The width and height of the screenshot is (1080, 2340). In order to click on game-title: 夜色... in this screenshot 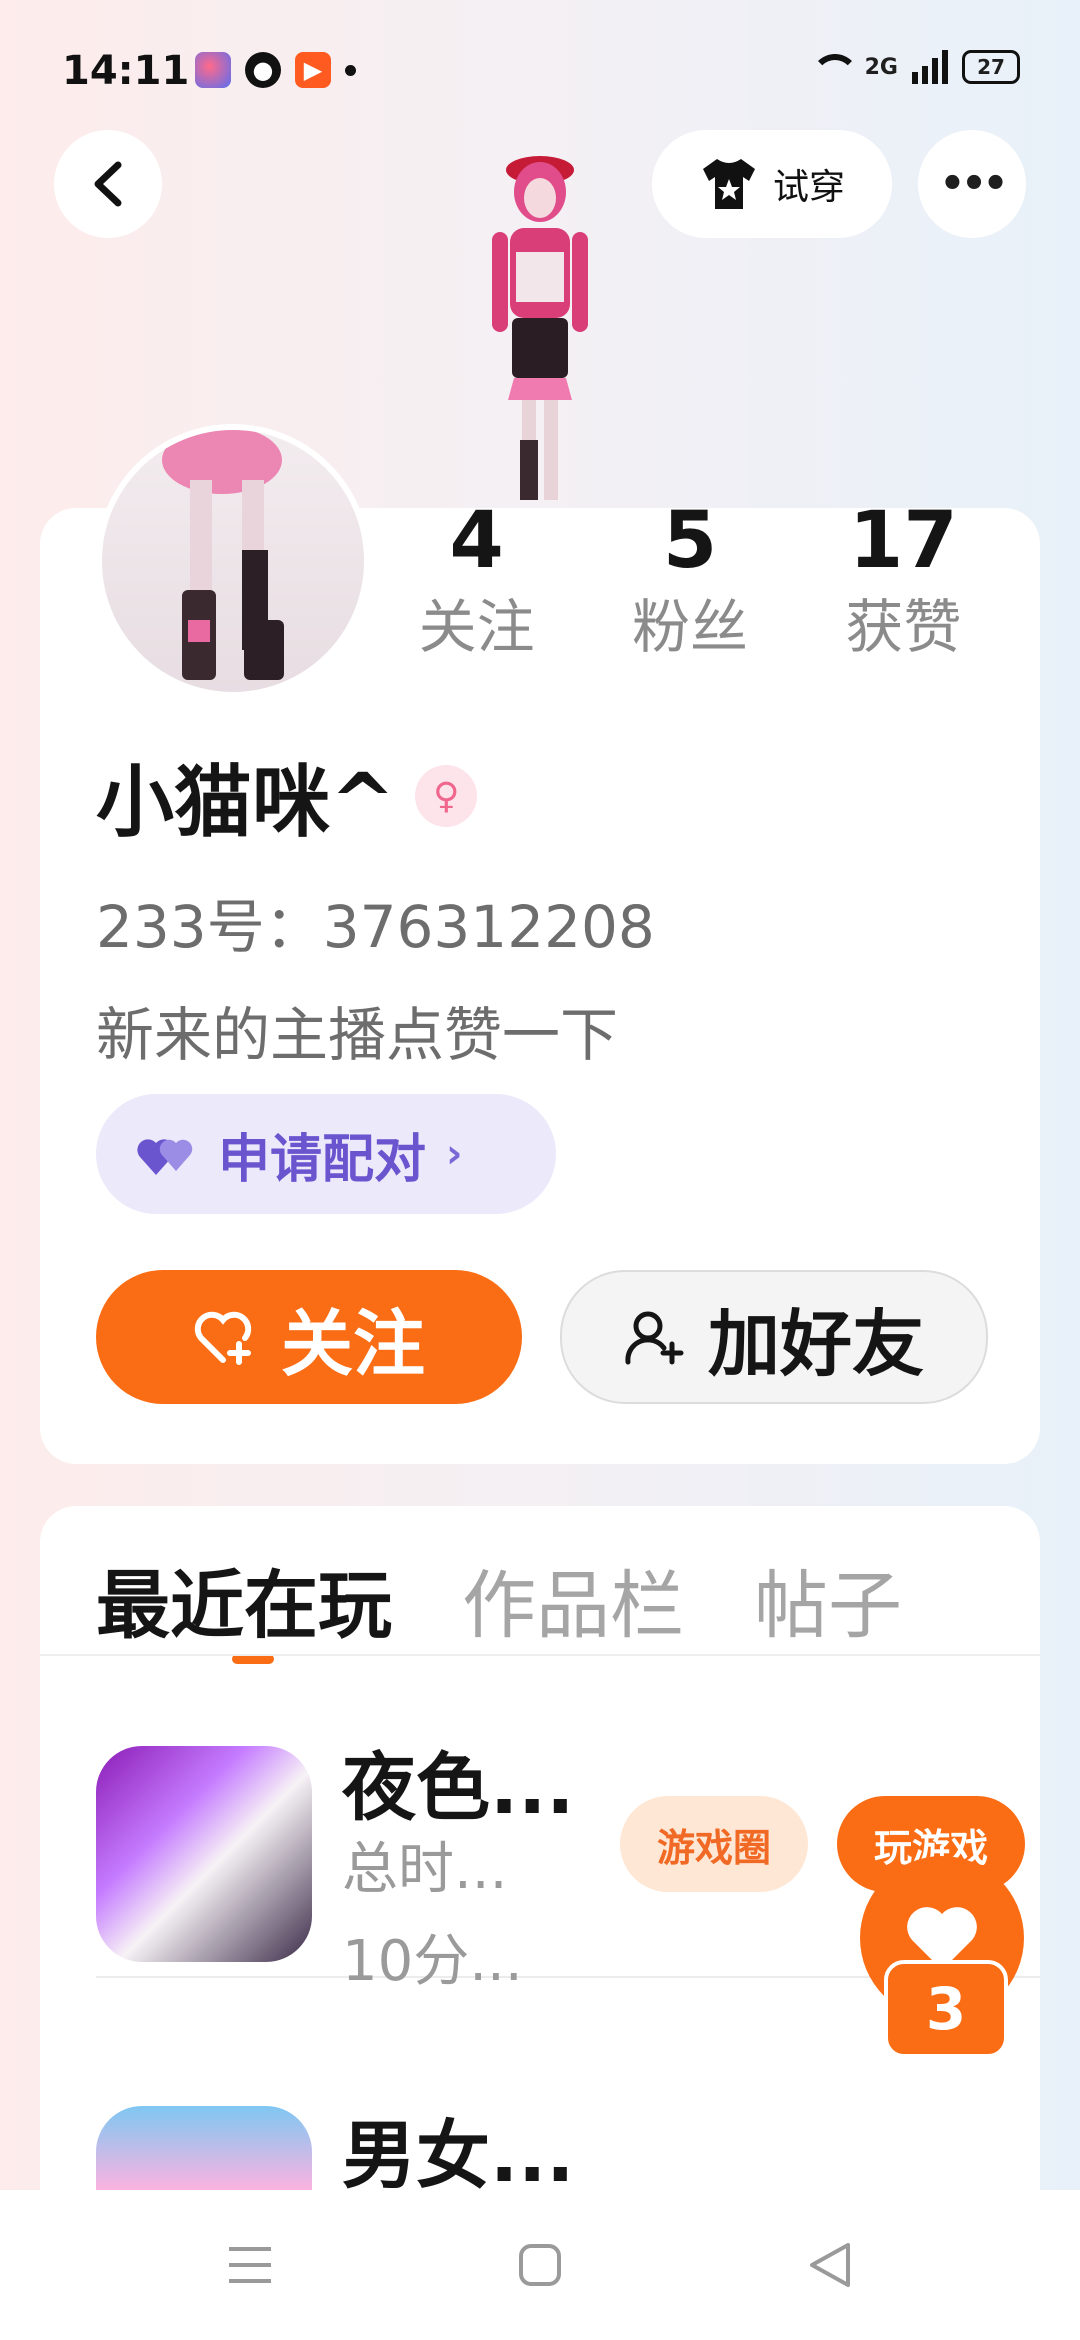, I will do `click(458, 1788)`.